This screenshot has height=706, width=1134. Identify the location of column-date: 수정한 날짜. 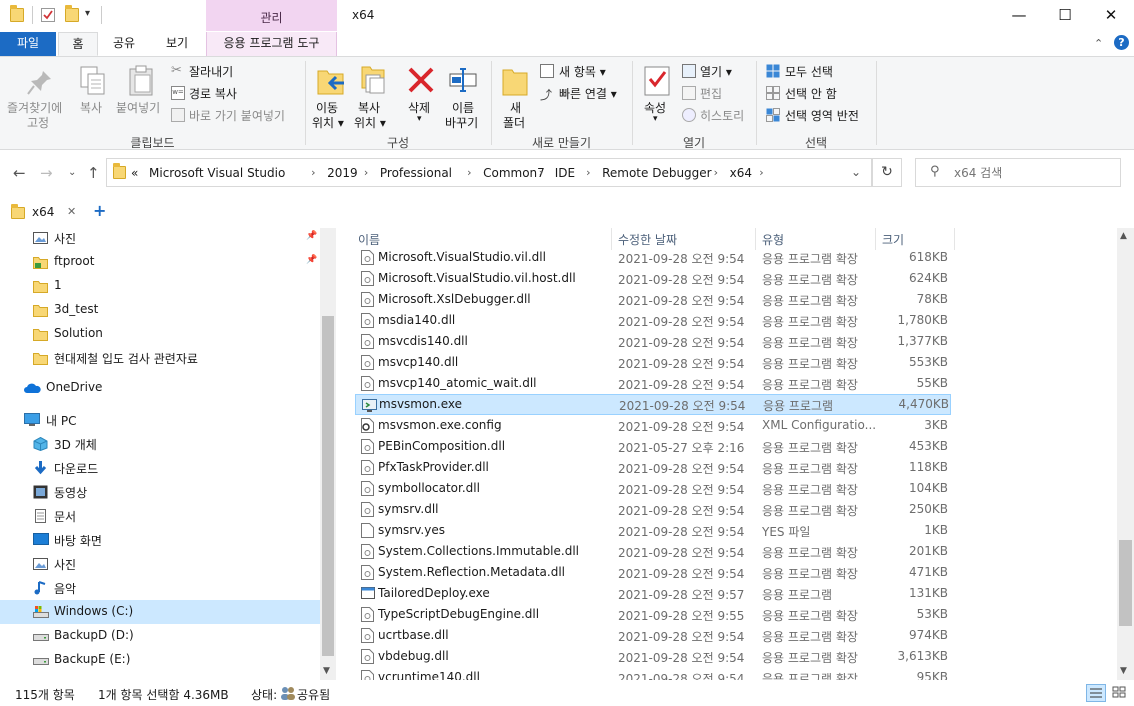
(647, 239).